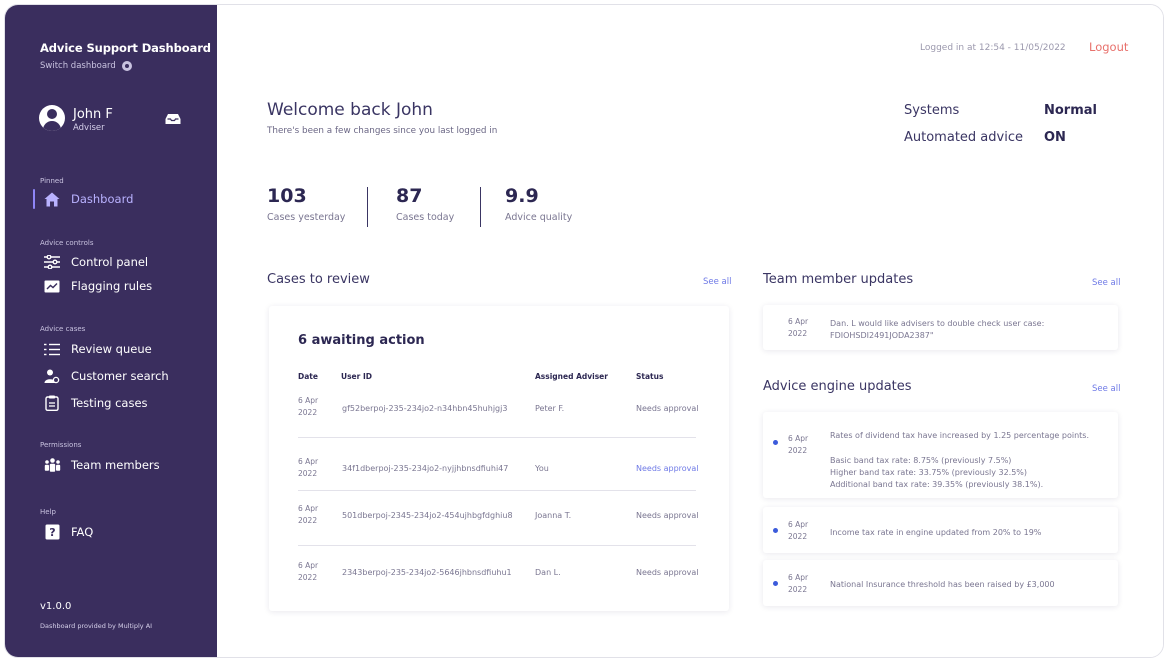  I want to click on team-updates-title: Team member updates, so click(838, 279).